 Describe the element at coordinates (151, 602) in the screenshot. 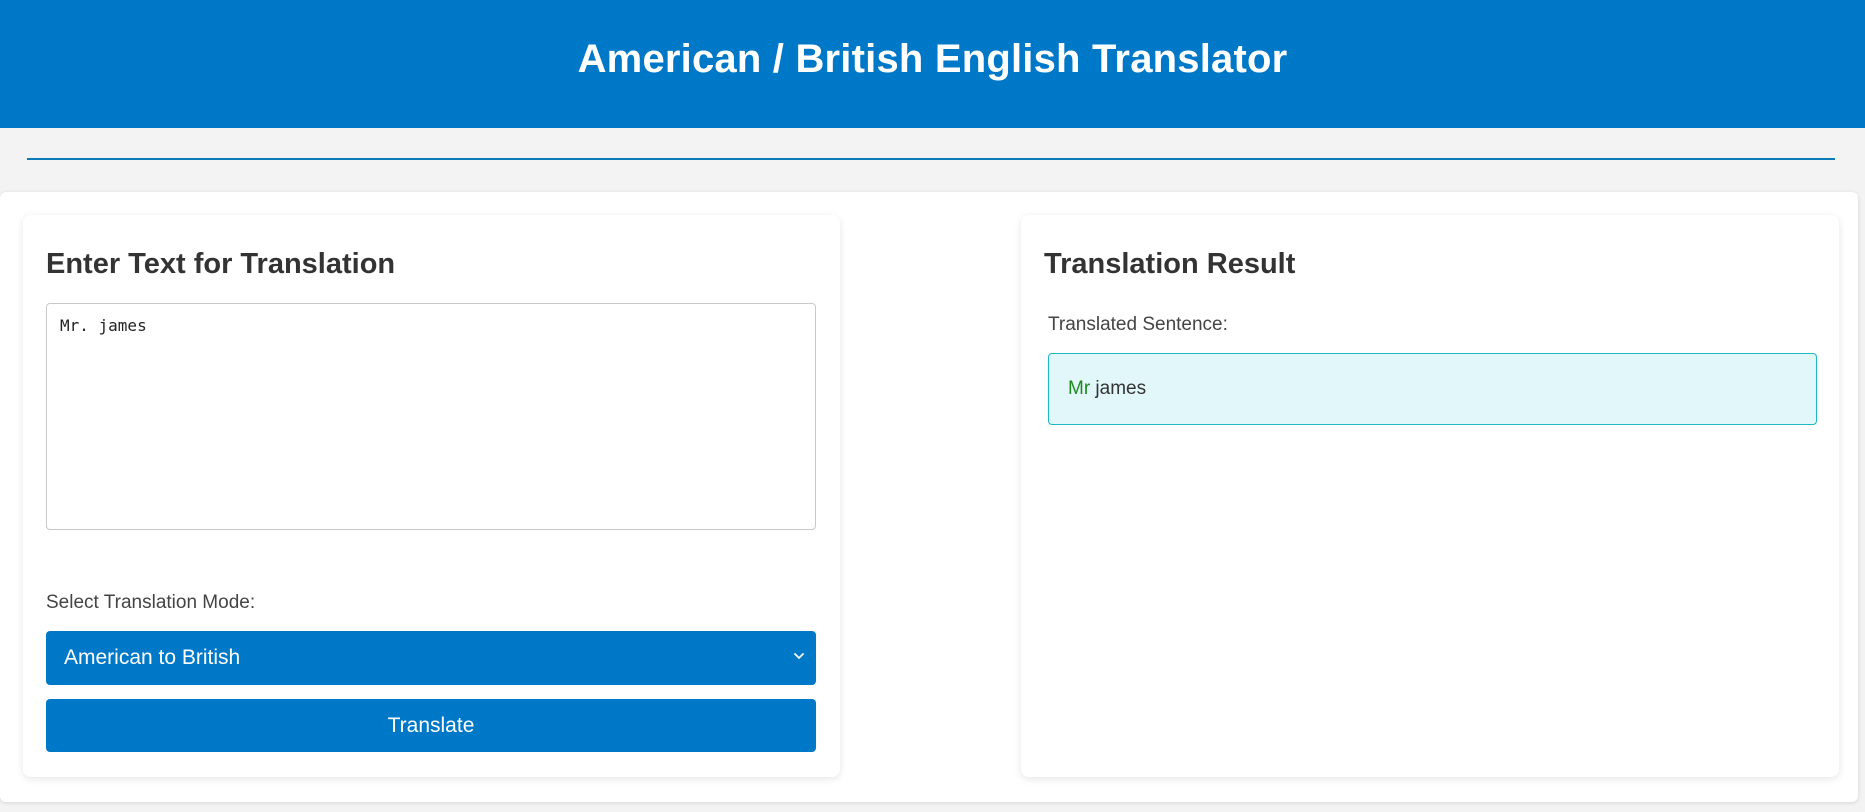

I see `mode-label: Select Translation Mode:` at that location.